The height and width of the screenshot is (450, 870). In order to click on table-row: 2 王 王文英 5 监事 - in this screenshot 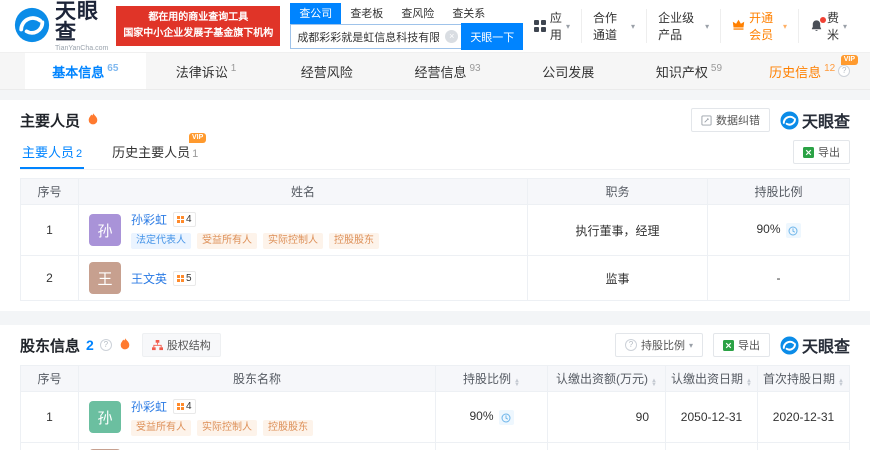, I will do `click(435, 278)`.